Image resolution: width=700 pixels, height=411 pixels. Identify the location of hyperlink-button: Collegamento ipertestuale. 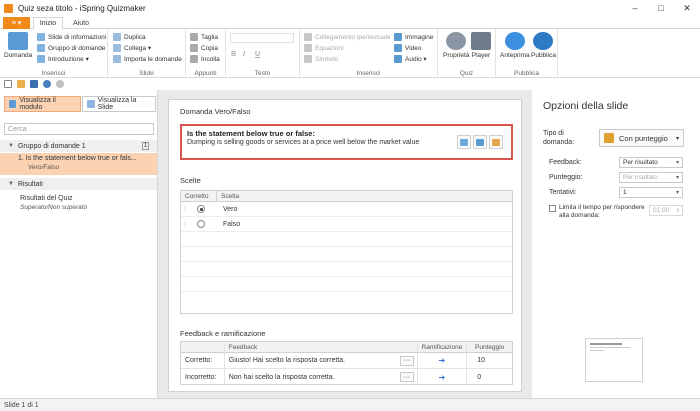
(347, 37).